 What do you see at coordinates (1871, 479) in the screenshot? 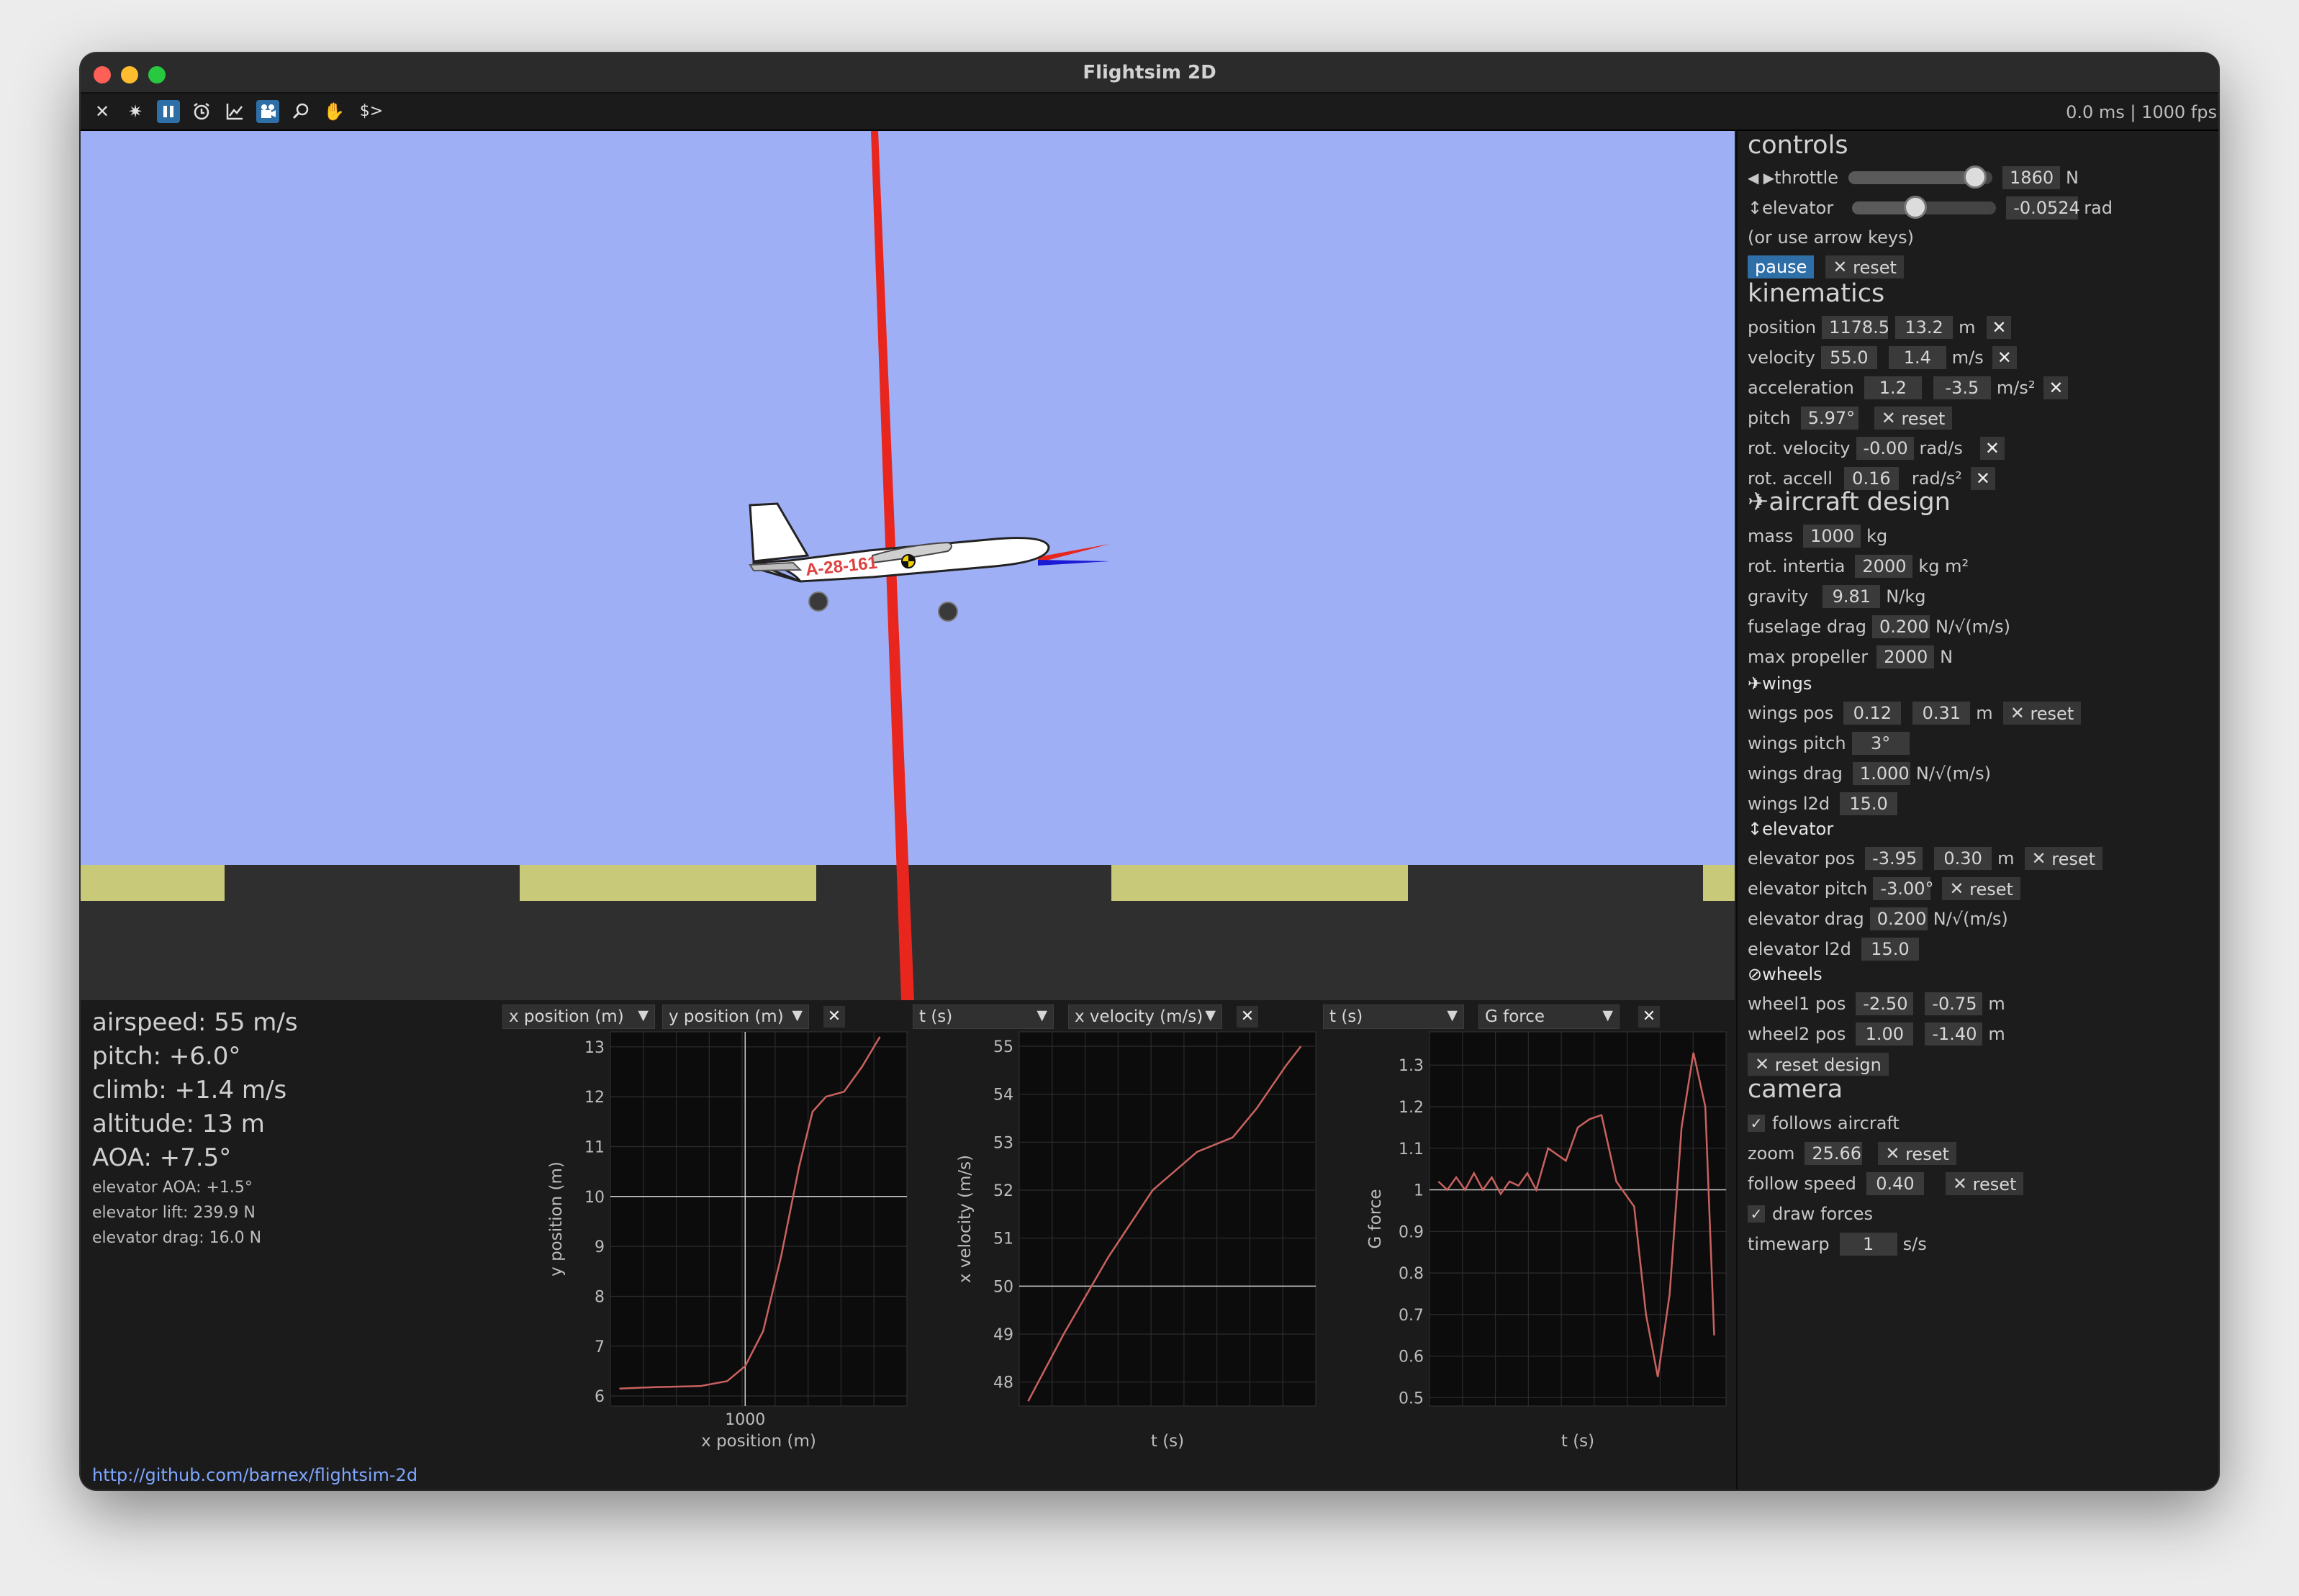
I see `rot-accel-value: 0.16` at bounding box center [1871, 479].